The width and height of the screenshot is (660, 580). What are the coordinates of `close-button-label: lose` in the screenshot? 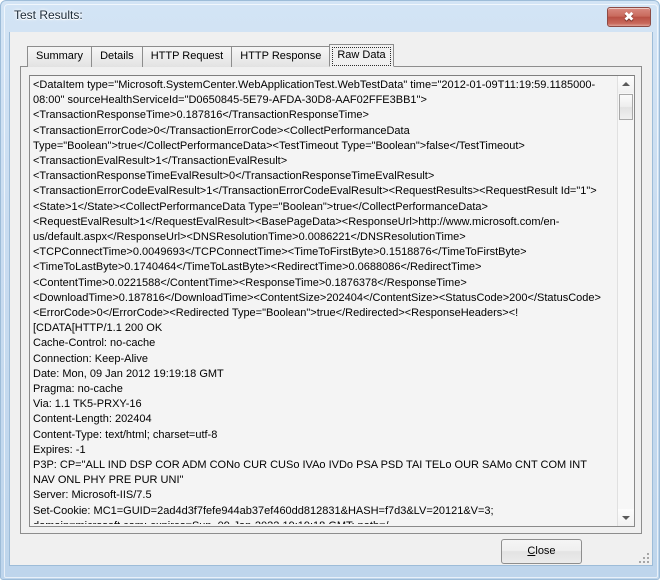 It's located at (545, 551).